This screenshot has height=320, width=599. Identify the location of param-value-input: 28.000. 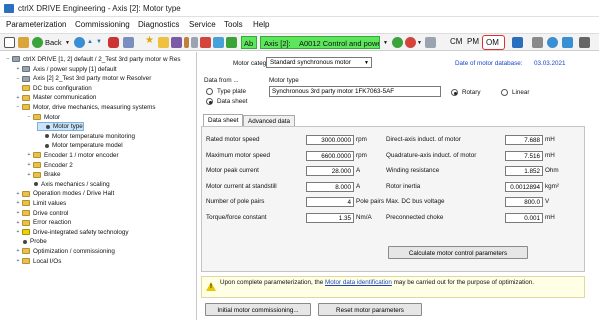
(330, 171).